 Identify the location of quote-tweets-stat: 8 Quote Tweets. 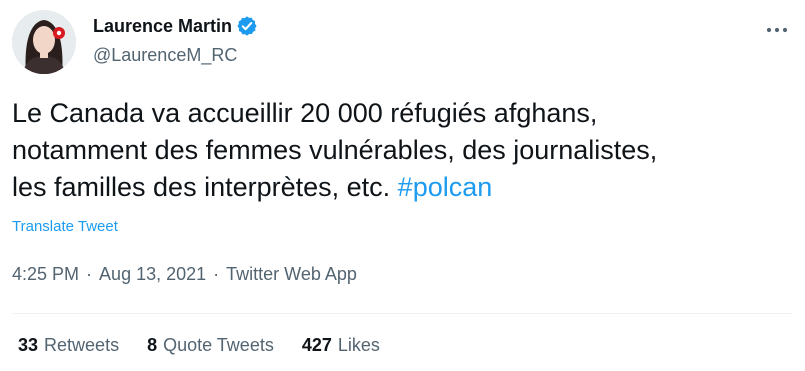
(210, 345).